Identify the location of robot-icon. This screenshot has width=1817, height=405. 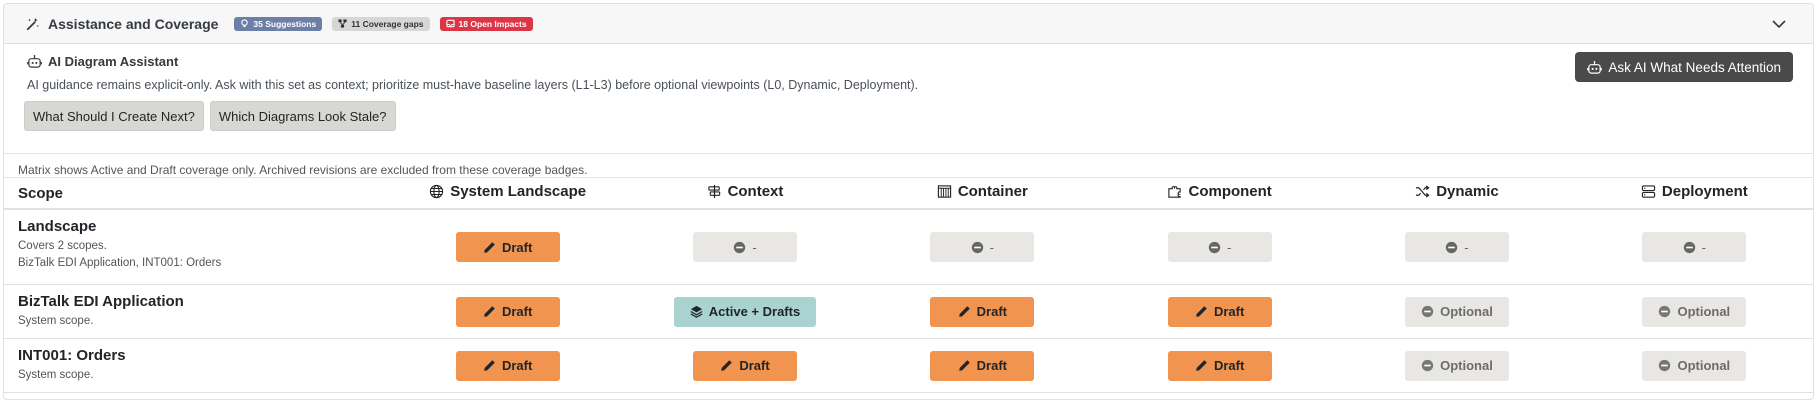
(34, 61).